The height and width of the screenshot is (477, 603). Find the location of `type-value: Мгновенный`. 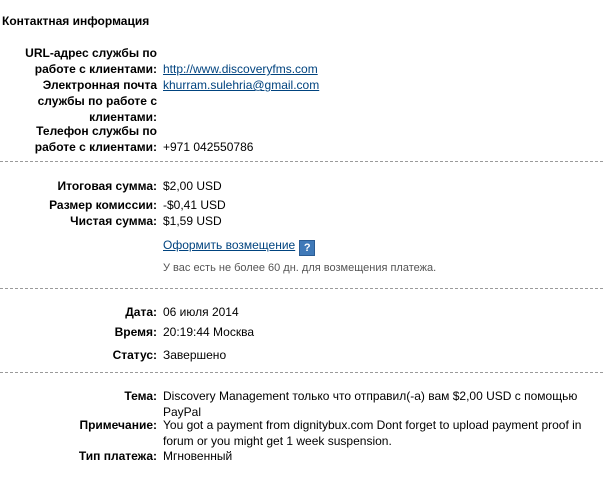

type-value: Мгновенный is located at coordinates (198, 456).